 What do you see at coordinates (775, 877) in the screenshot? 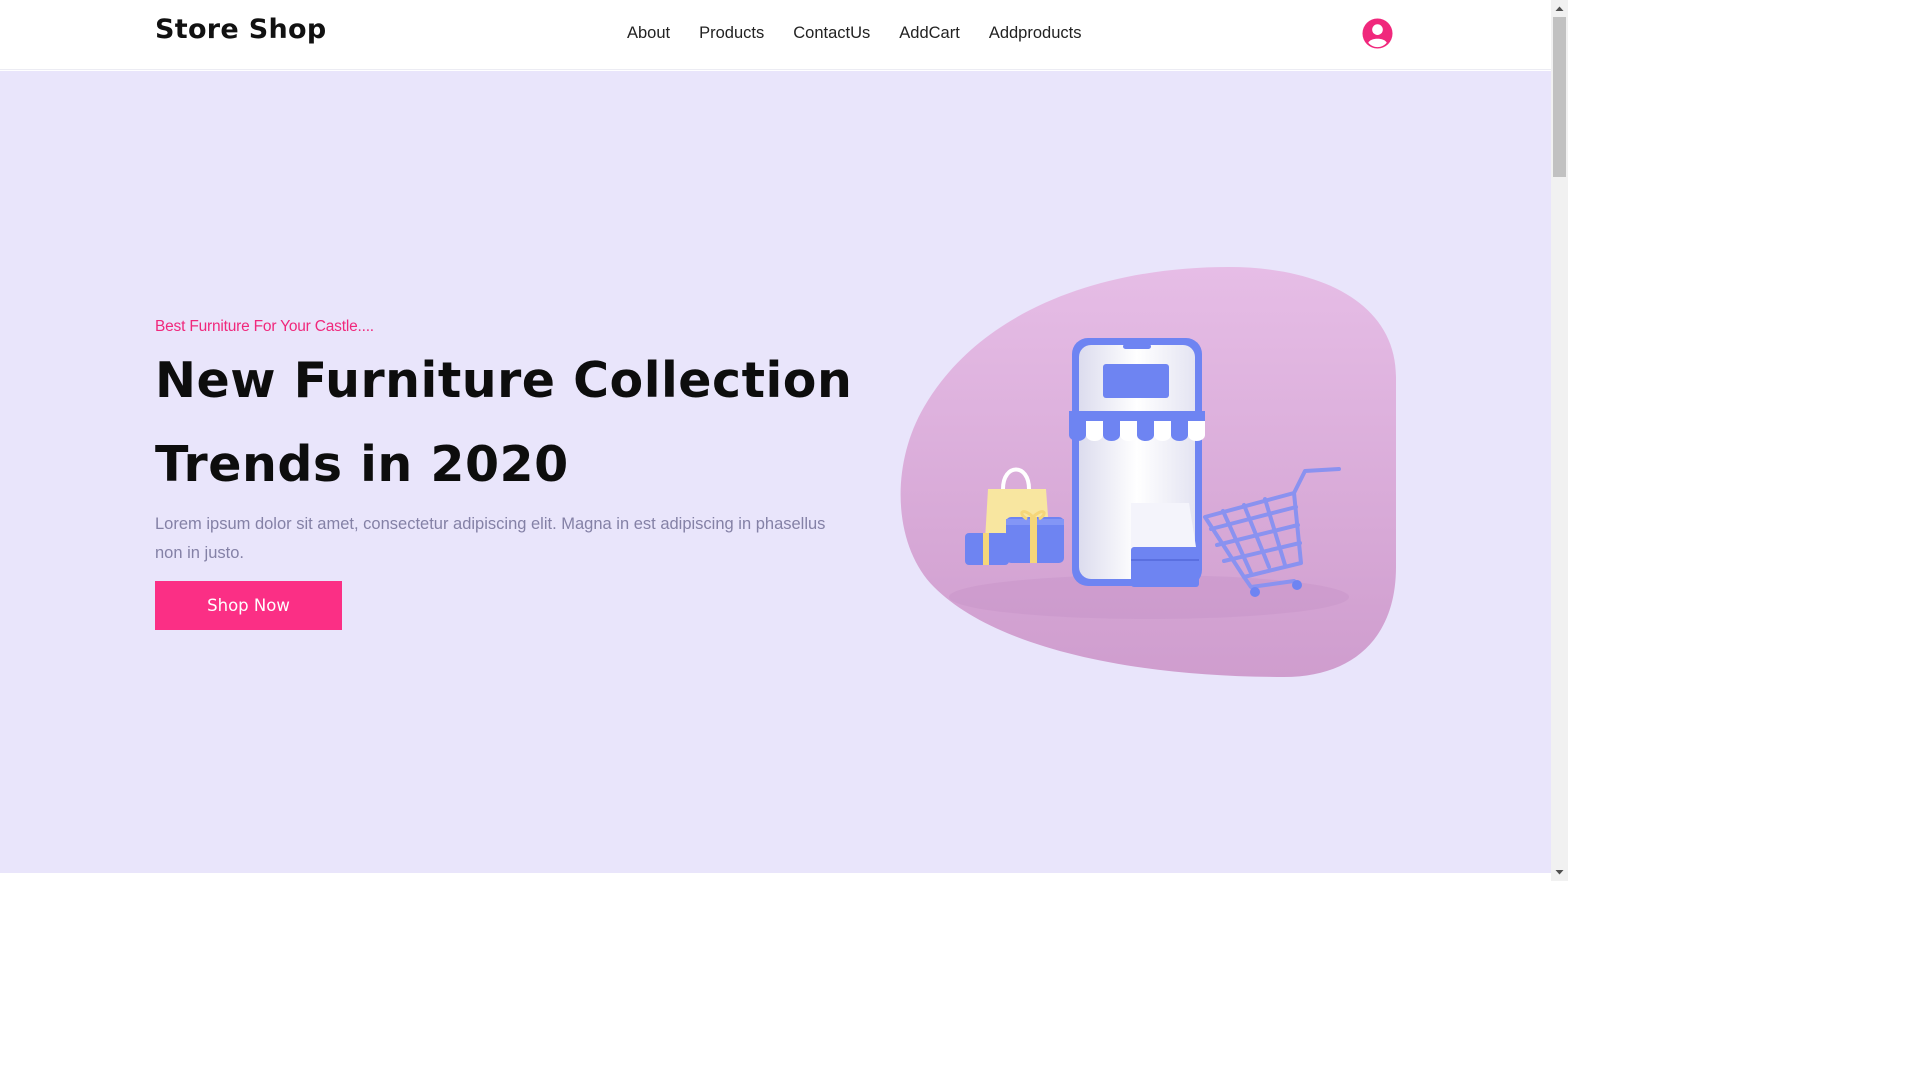
I see `below-fold-strip` at bounding box center [775, 877].